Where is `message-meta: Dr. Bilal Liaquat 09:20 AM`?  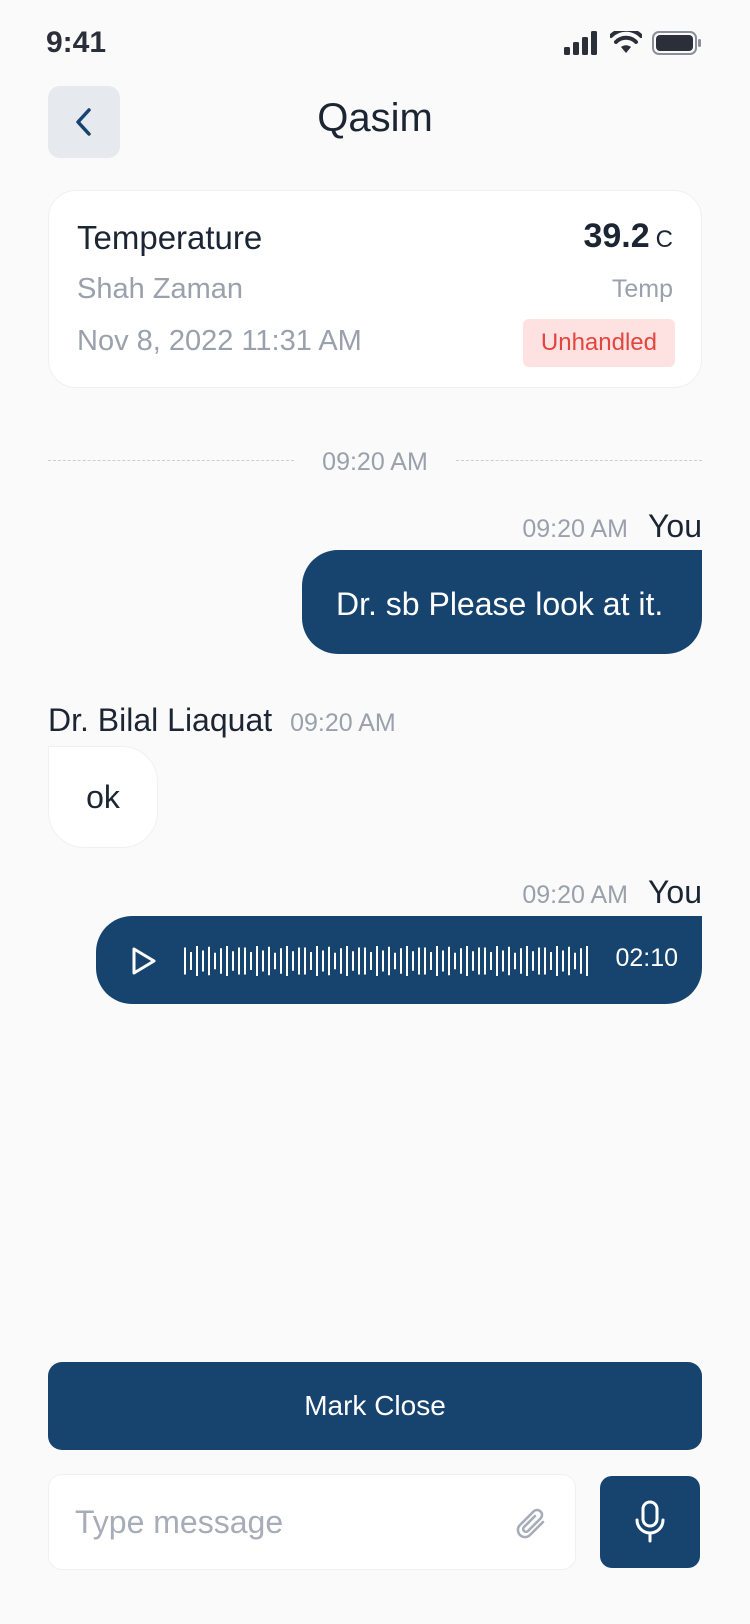
message-meta: Dr. Bilal Liaquat 09:20 AM is located at coordinates (222, 720).